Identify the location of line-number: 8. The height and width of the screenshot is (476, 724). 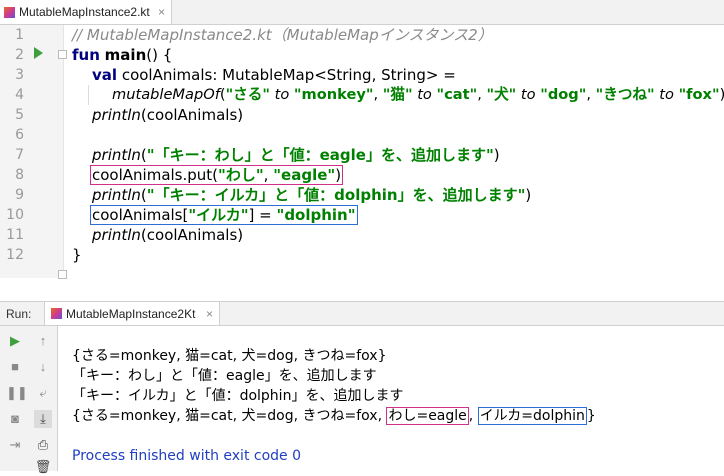
(19, 175).